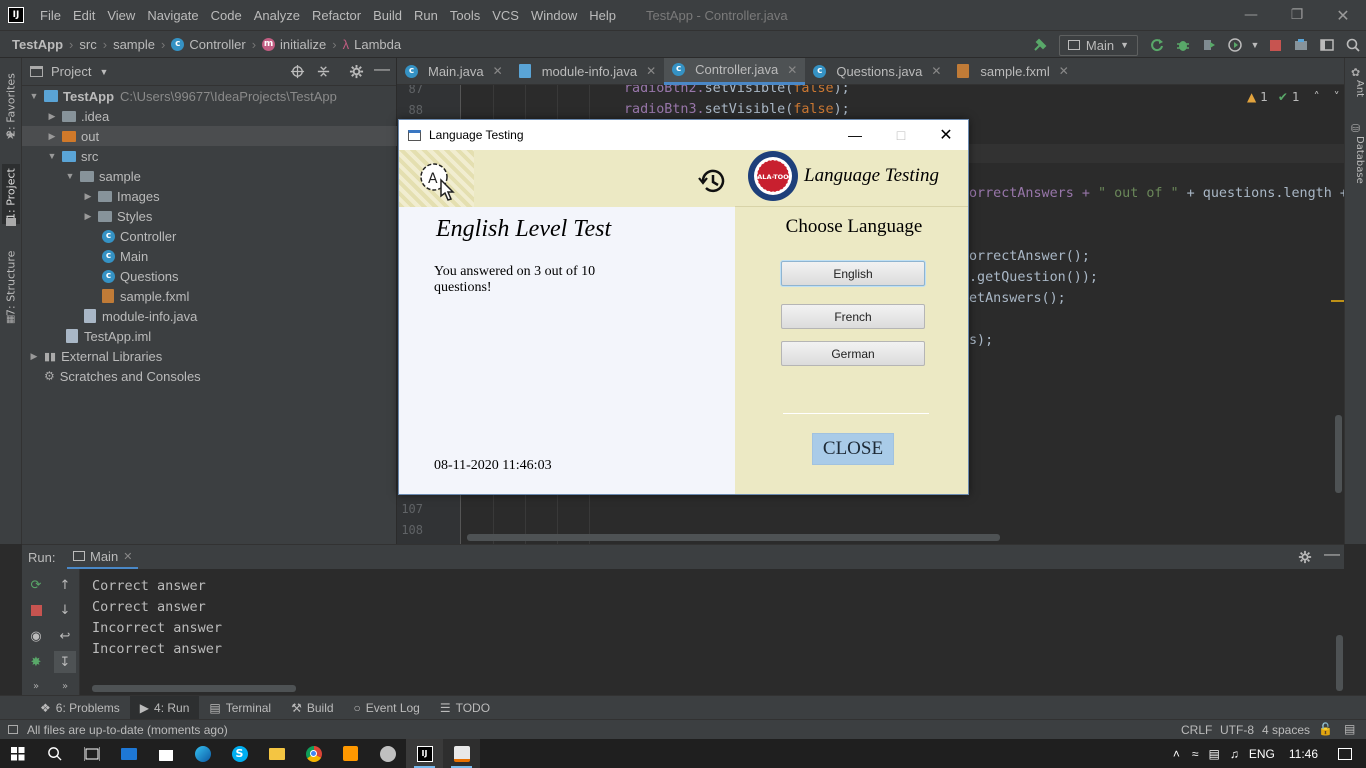  What do you see at coordinates (127, 730) in the screenshot?
I see `status-message: All files are up-to-date (moments ago)` at bounding box center [127, 730].